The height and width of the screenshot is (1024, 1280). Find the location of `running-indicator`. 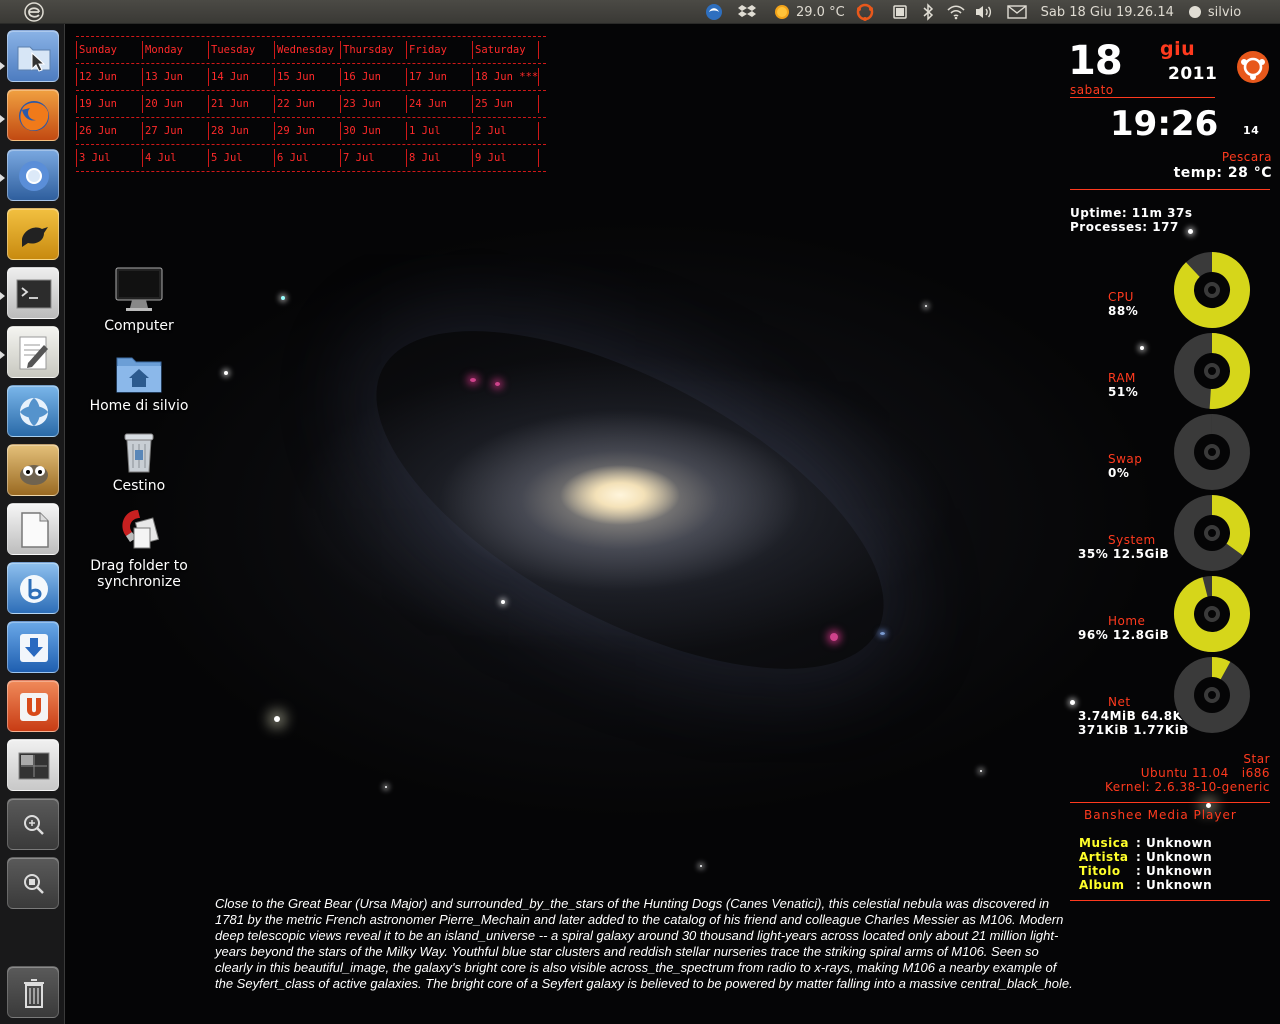

running-indicator is located at coordinates (2, 355).